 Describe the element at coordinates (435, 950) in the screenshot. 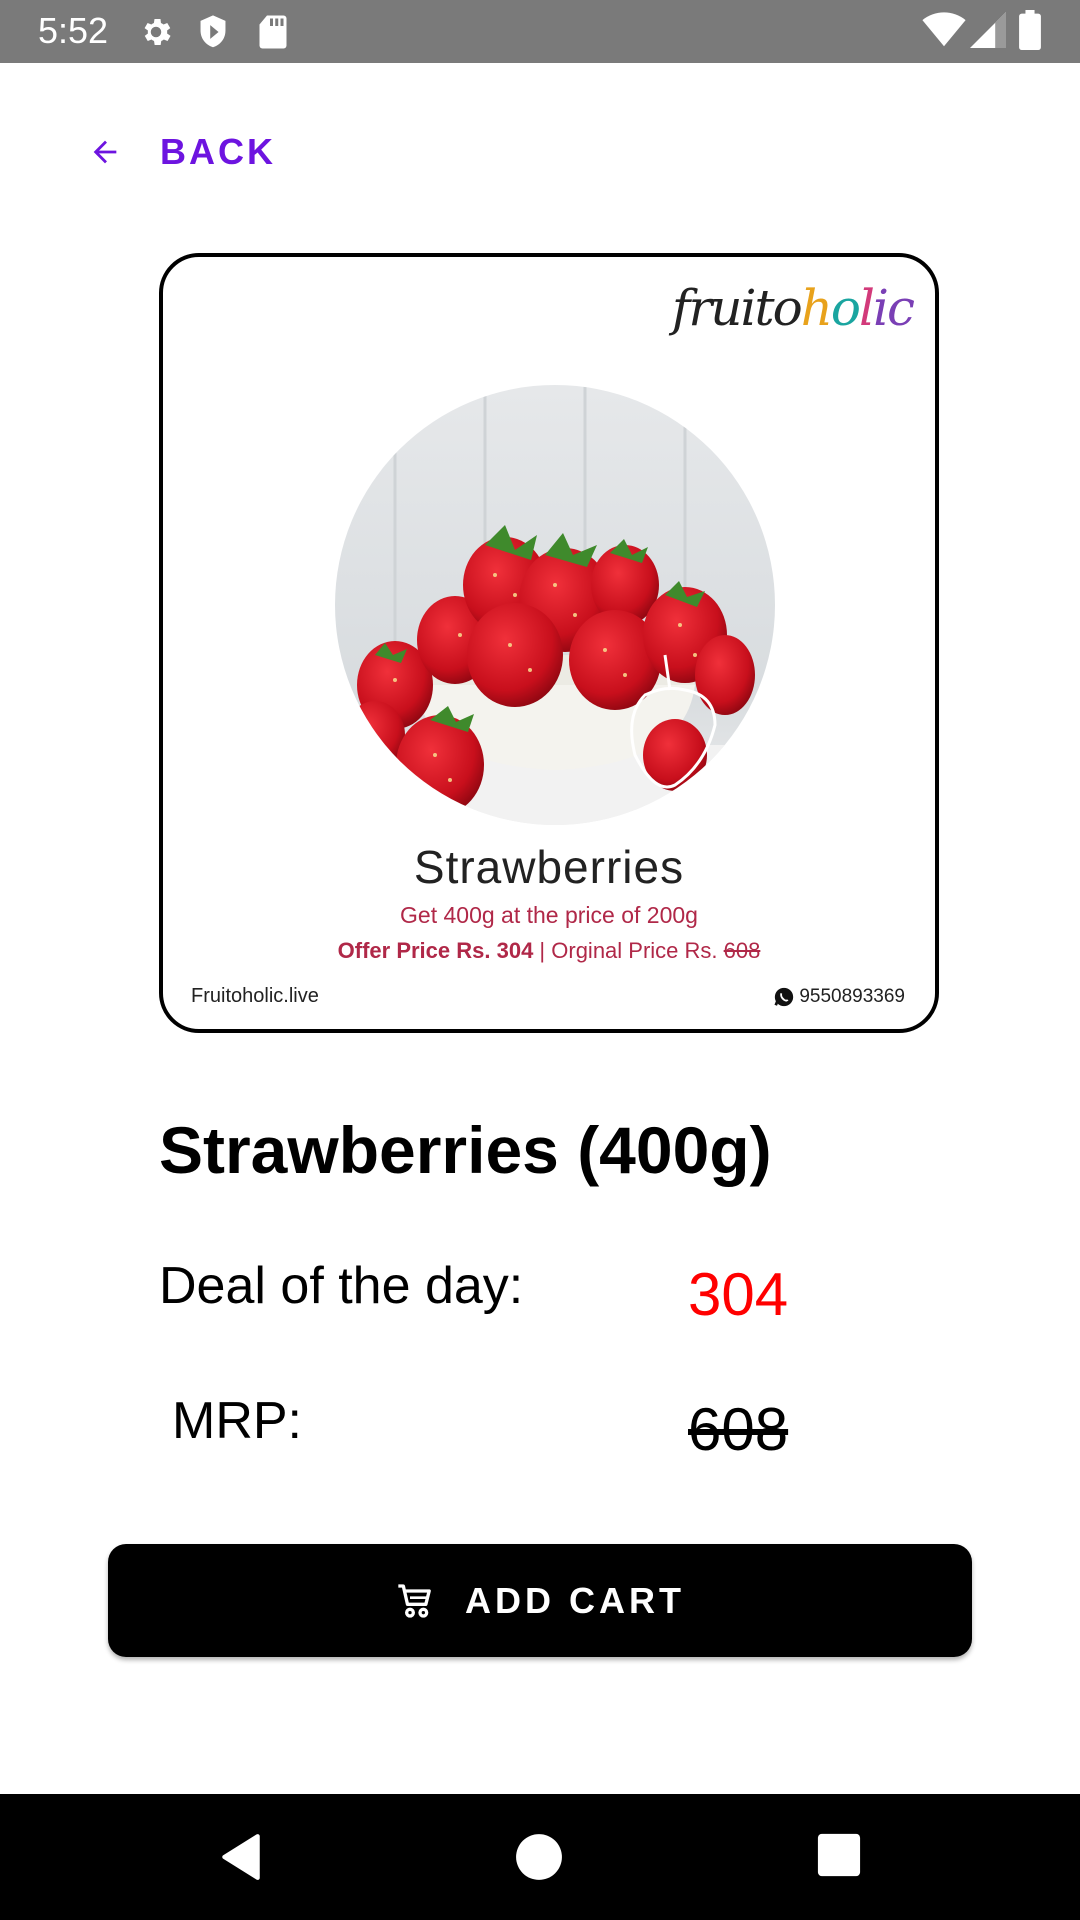

I see `card-offer-price: Offer Price Rs. 304` at that location.